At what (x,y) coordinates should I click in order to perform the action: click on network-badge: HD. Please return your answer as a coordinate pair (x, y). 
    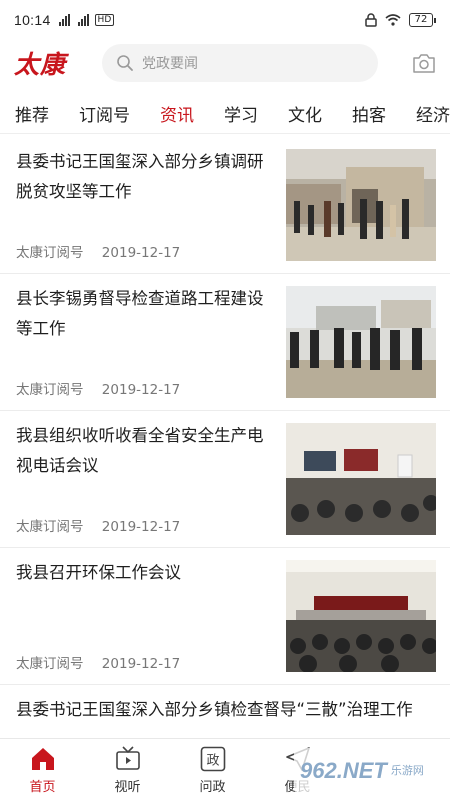
    Looking at the image, I should click on (104, 20).